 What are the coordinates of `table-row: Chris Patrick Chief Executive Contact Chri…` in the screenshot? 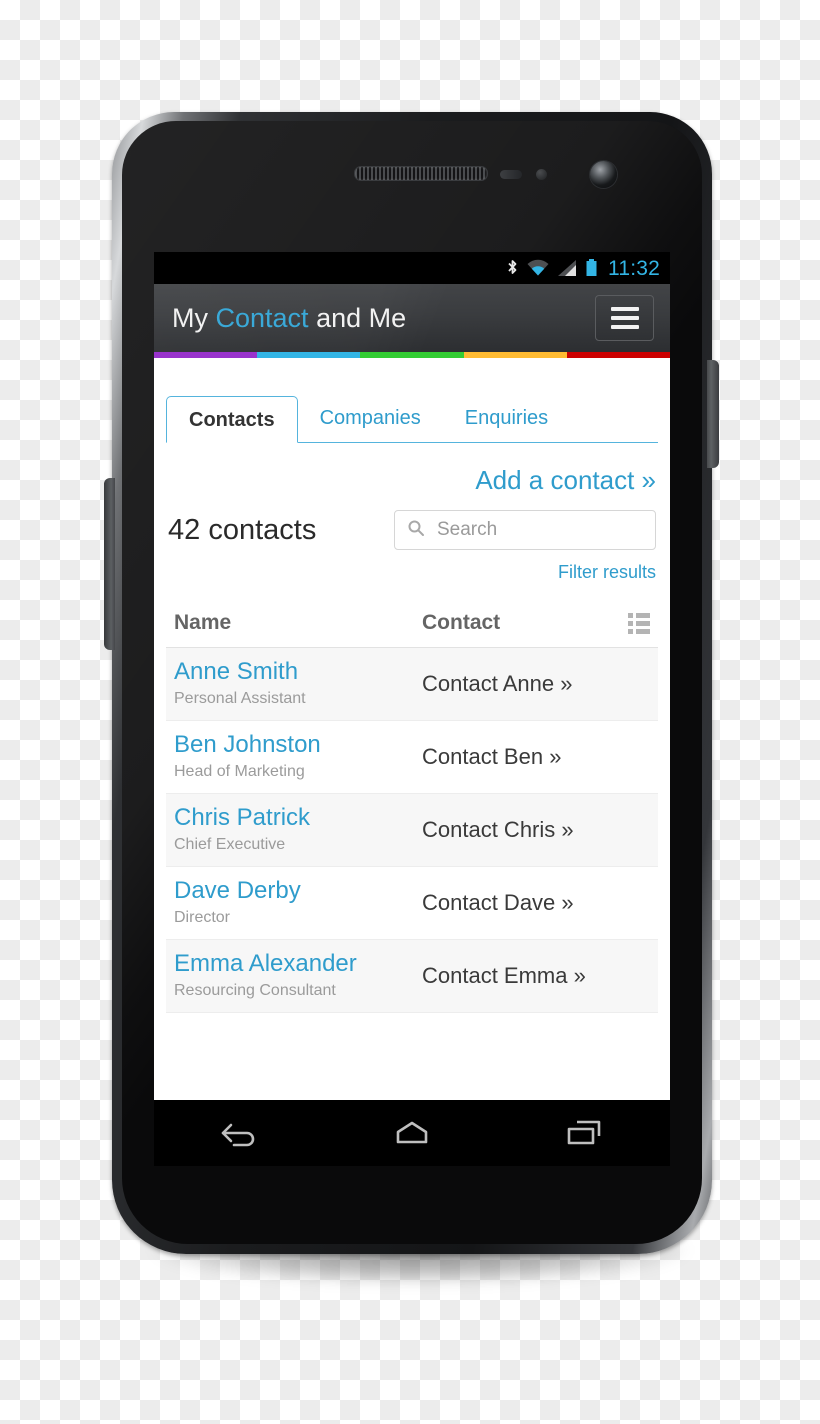 It's located at (412, 830).